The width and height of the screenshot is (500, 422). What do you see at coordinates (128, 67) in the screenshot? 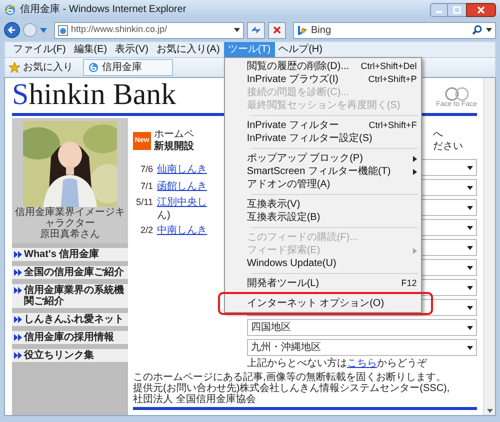
I see `browser-tab: 信用金庫` at bounding box center [128, 67].